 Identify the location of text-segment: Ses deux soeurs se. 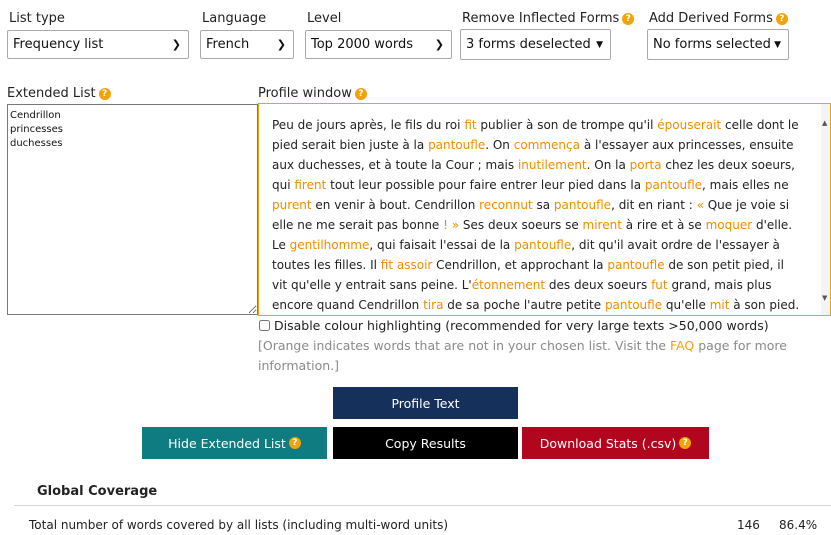
(521, 225).